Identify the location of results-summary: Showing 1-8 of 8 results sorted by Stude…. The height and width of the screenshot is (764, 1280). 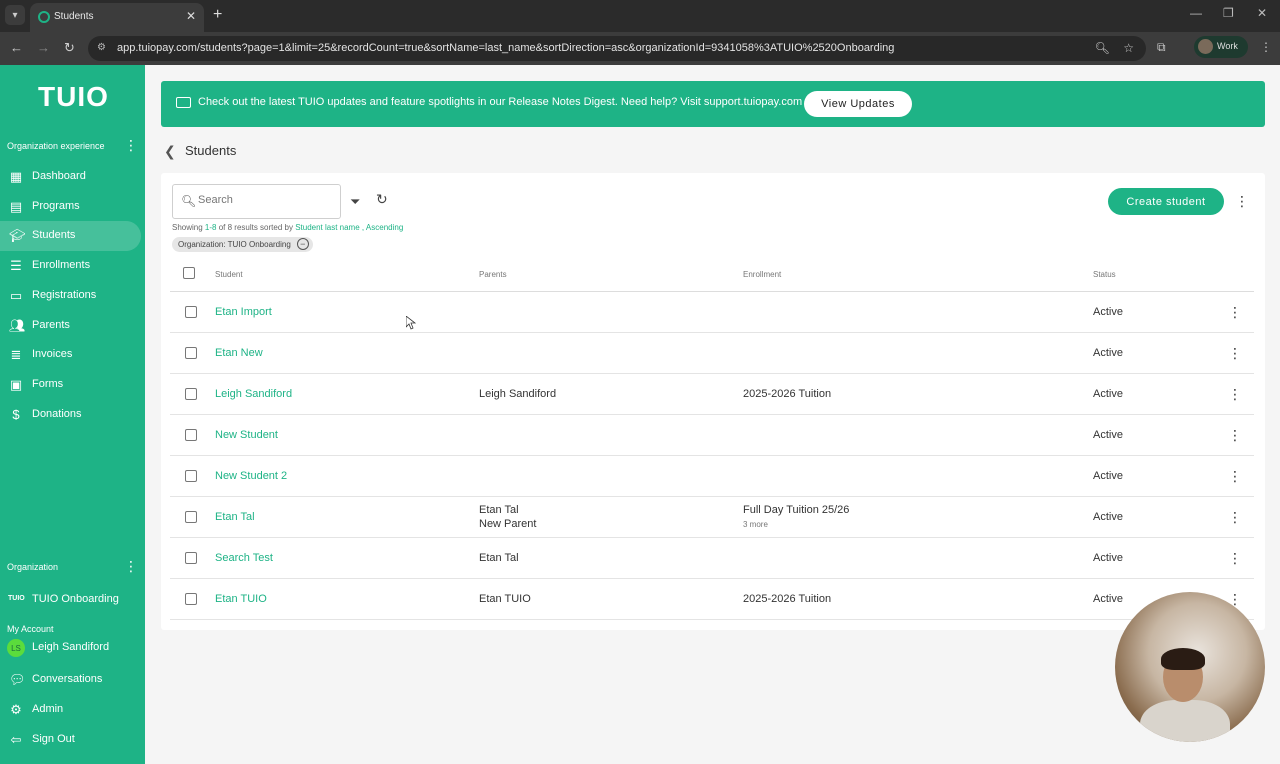
(287, 227).